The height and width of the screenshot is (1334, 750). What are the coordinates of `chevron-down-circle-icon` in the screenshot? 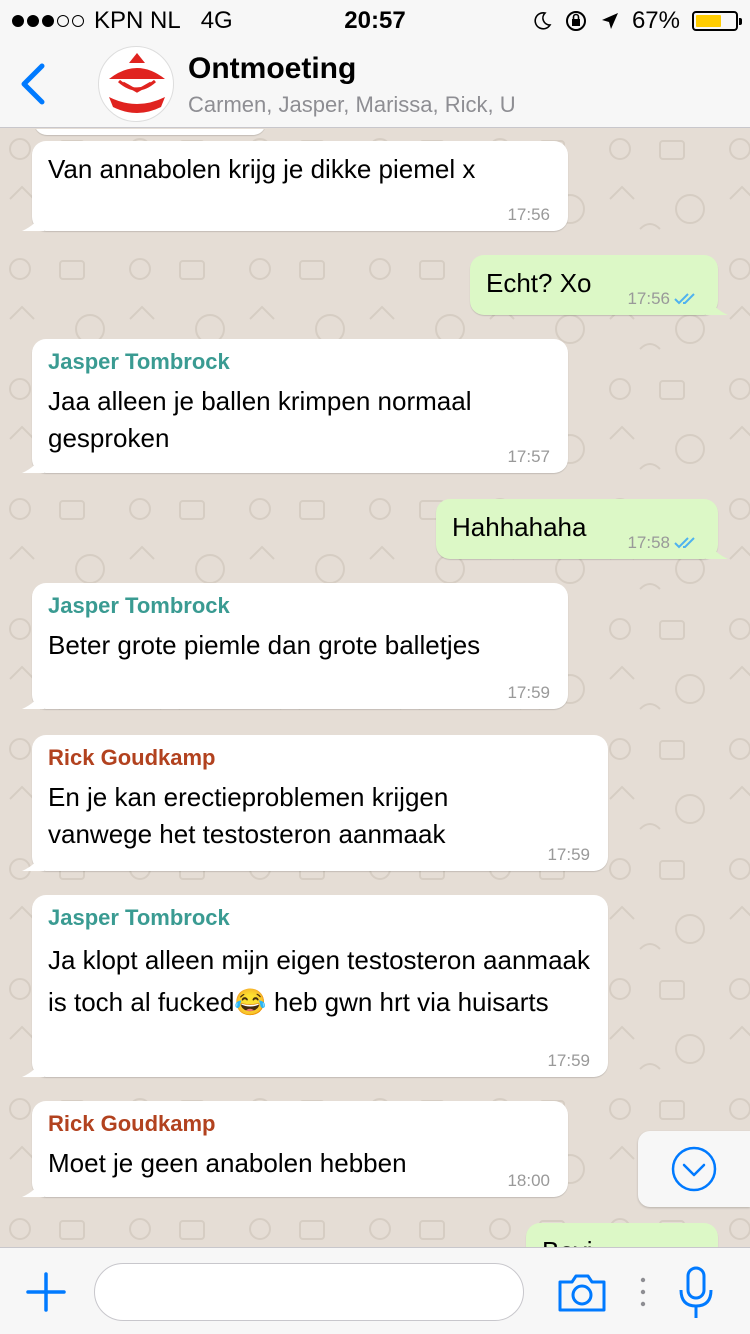 It's located at (694, 1169).